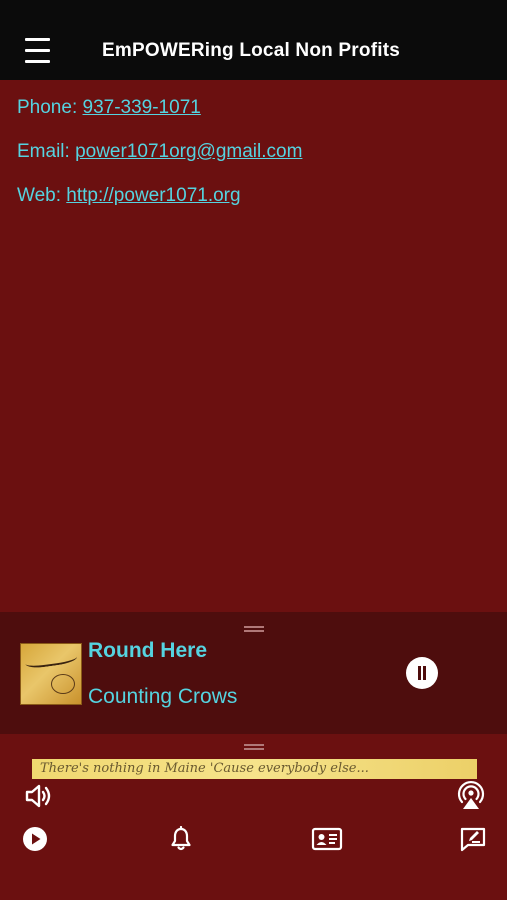  What do you see at coordinates (251, 50) in the screenshot?
I see `page-title: EmPOWERing Local Non Profits` at bounding box center [251, 50].